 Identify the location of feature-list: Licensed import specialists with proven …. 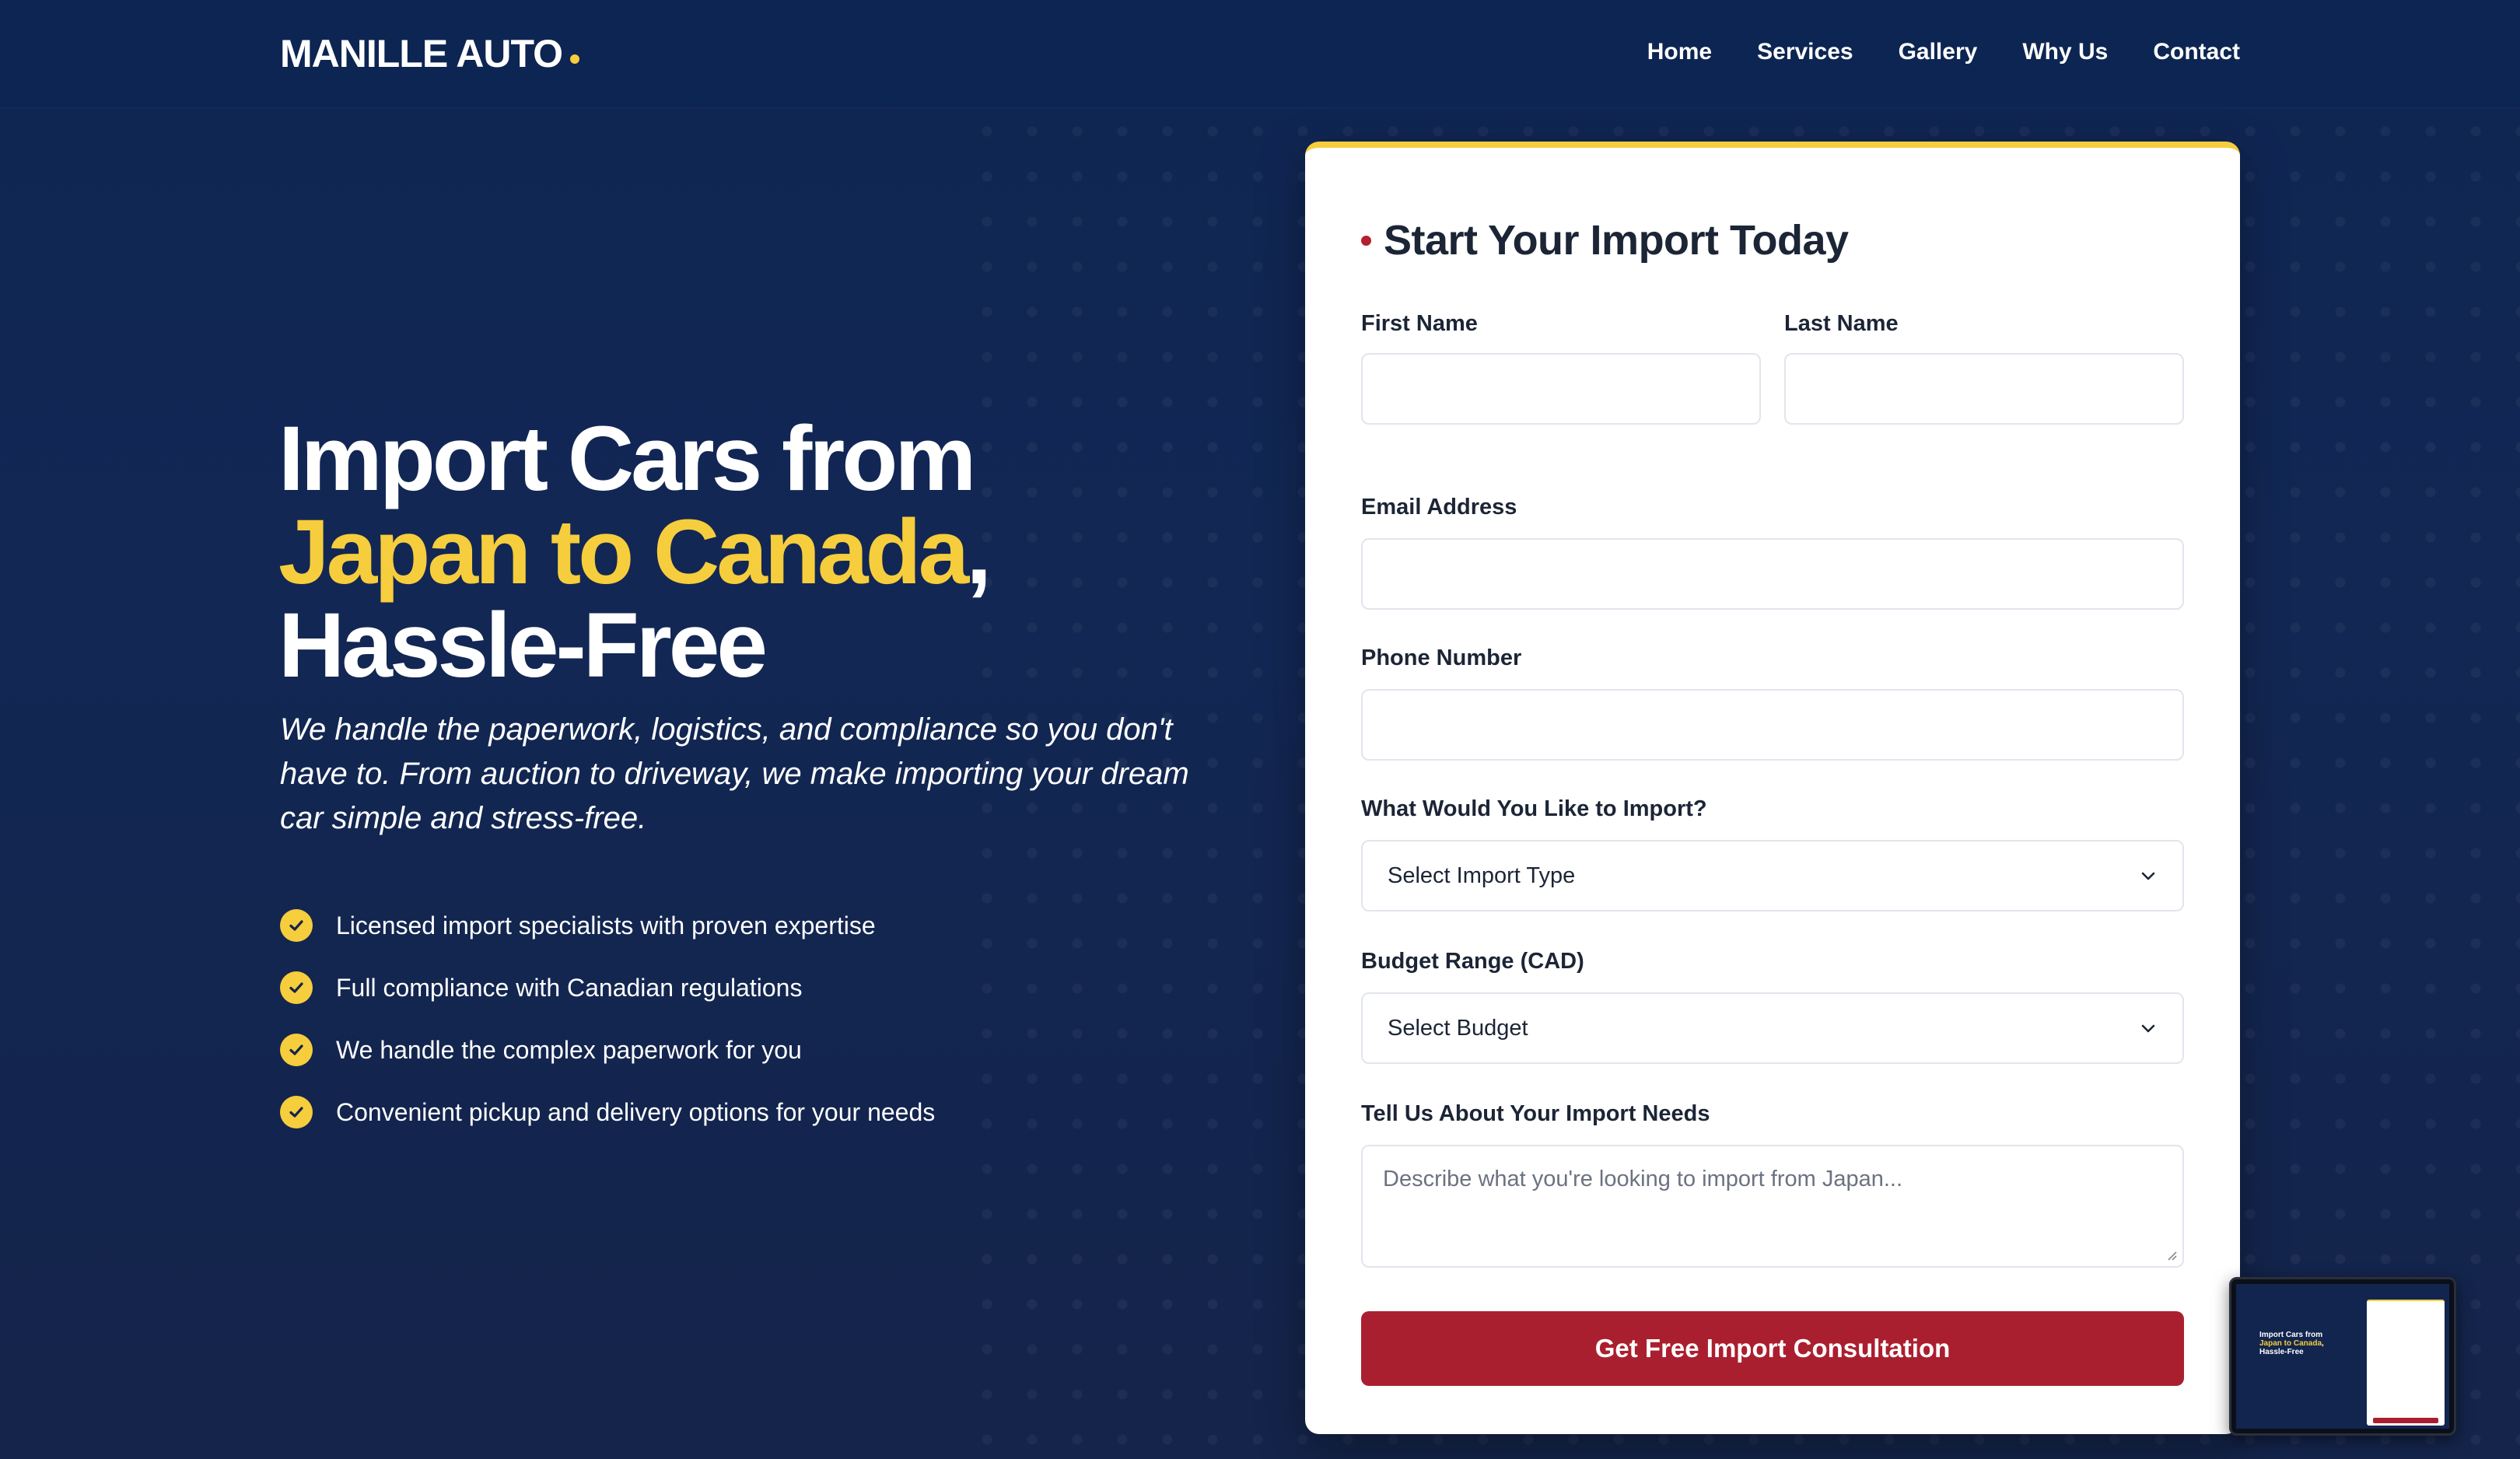
(608, 1019).